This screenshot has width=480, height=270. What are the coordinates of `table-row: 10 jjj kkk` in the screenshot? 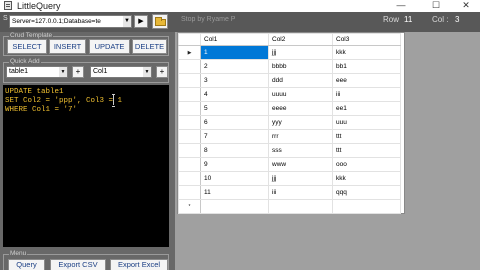 It's located at (289, 178).